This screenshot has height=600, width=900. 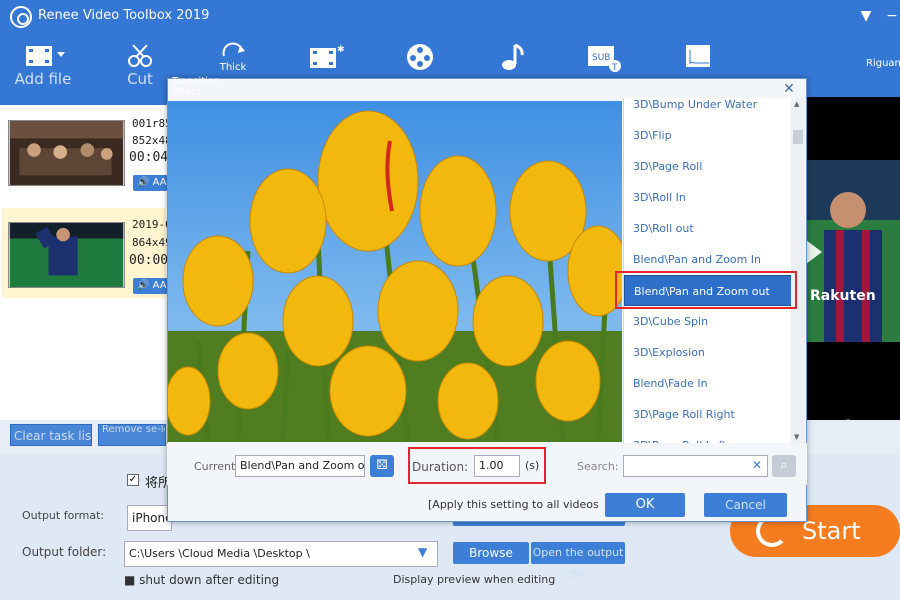 What do you see at coordinates (281, 554) in the screenshot?
I see `output-folder-input: C:\Users \Cloud Media \Desktop \` at bounding box center [281, 554].